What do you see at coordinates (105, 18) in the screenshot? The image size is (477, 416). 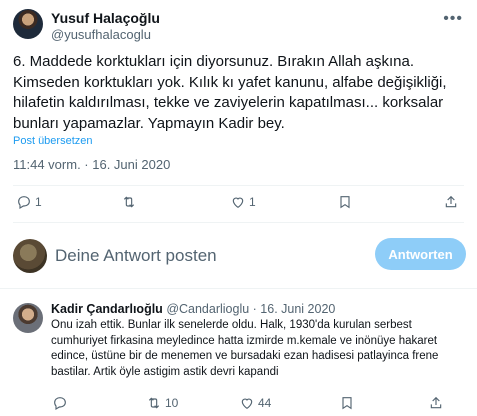 I see `author-name: Yusuf Halaçoğlu` at bounding box center [105, 18].